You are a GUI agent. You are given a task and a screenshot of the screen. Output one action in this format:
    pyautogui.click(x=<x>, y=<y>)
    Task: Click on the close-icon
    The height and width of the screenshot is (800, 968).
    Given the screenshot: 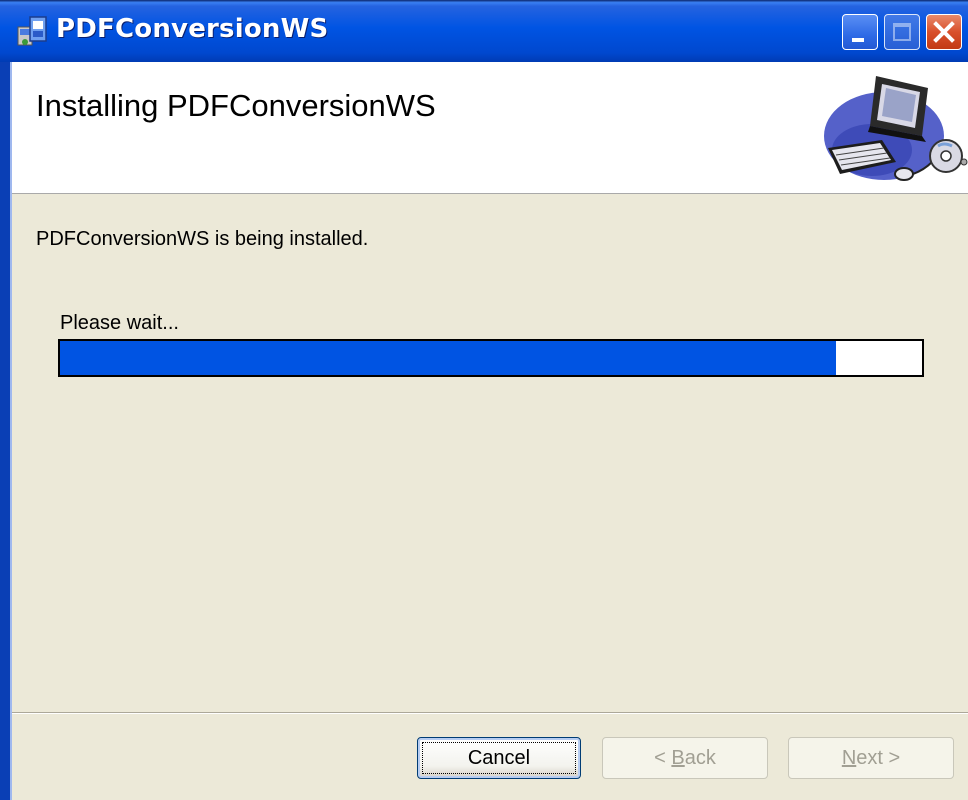 What is the action you would take?
    pyautogui.click(x=944, y=32)
    